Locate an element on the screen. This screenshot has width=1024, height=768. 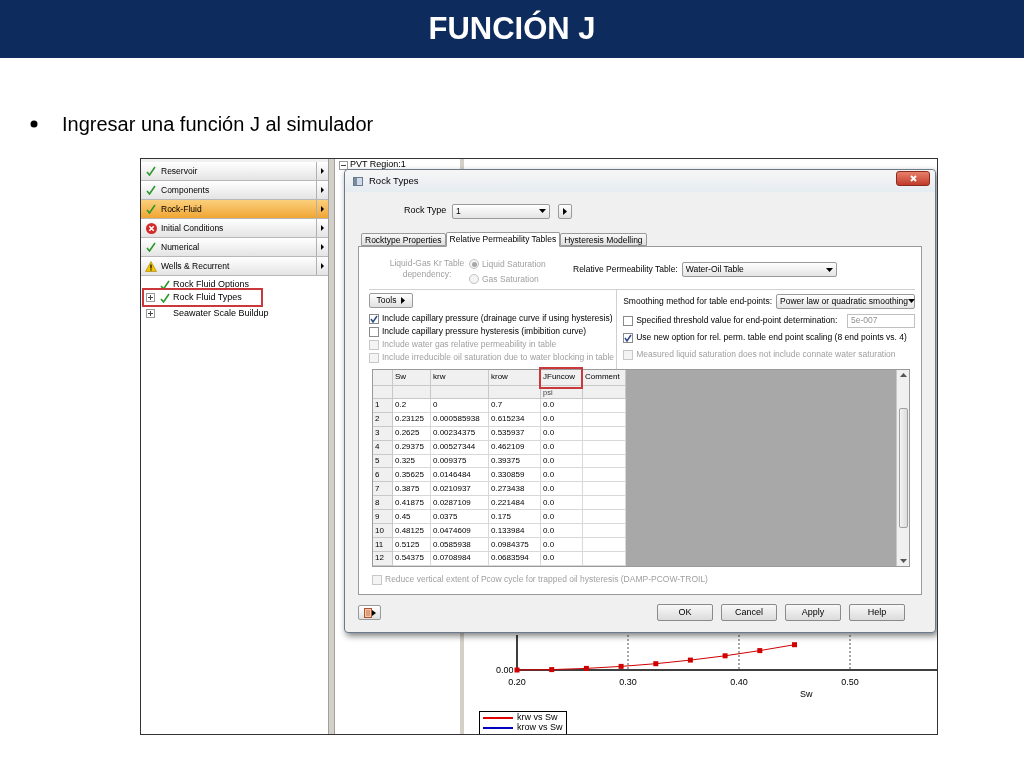
table-cell: 0.133984 is located at coordinates (515, 531).